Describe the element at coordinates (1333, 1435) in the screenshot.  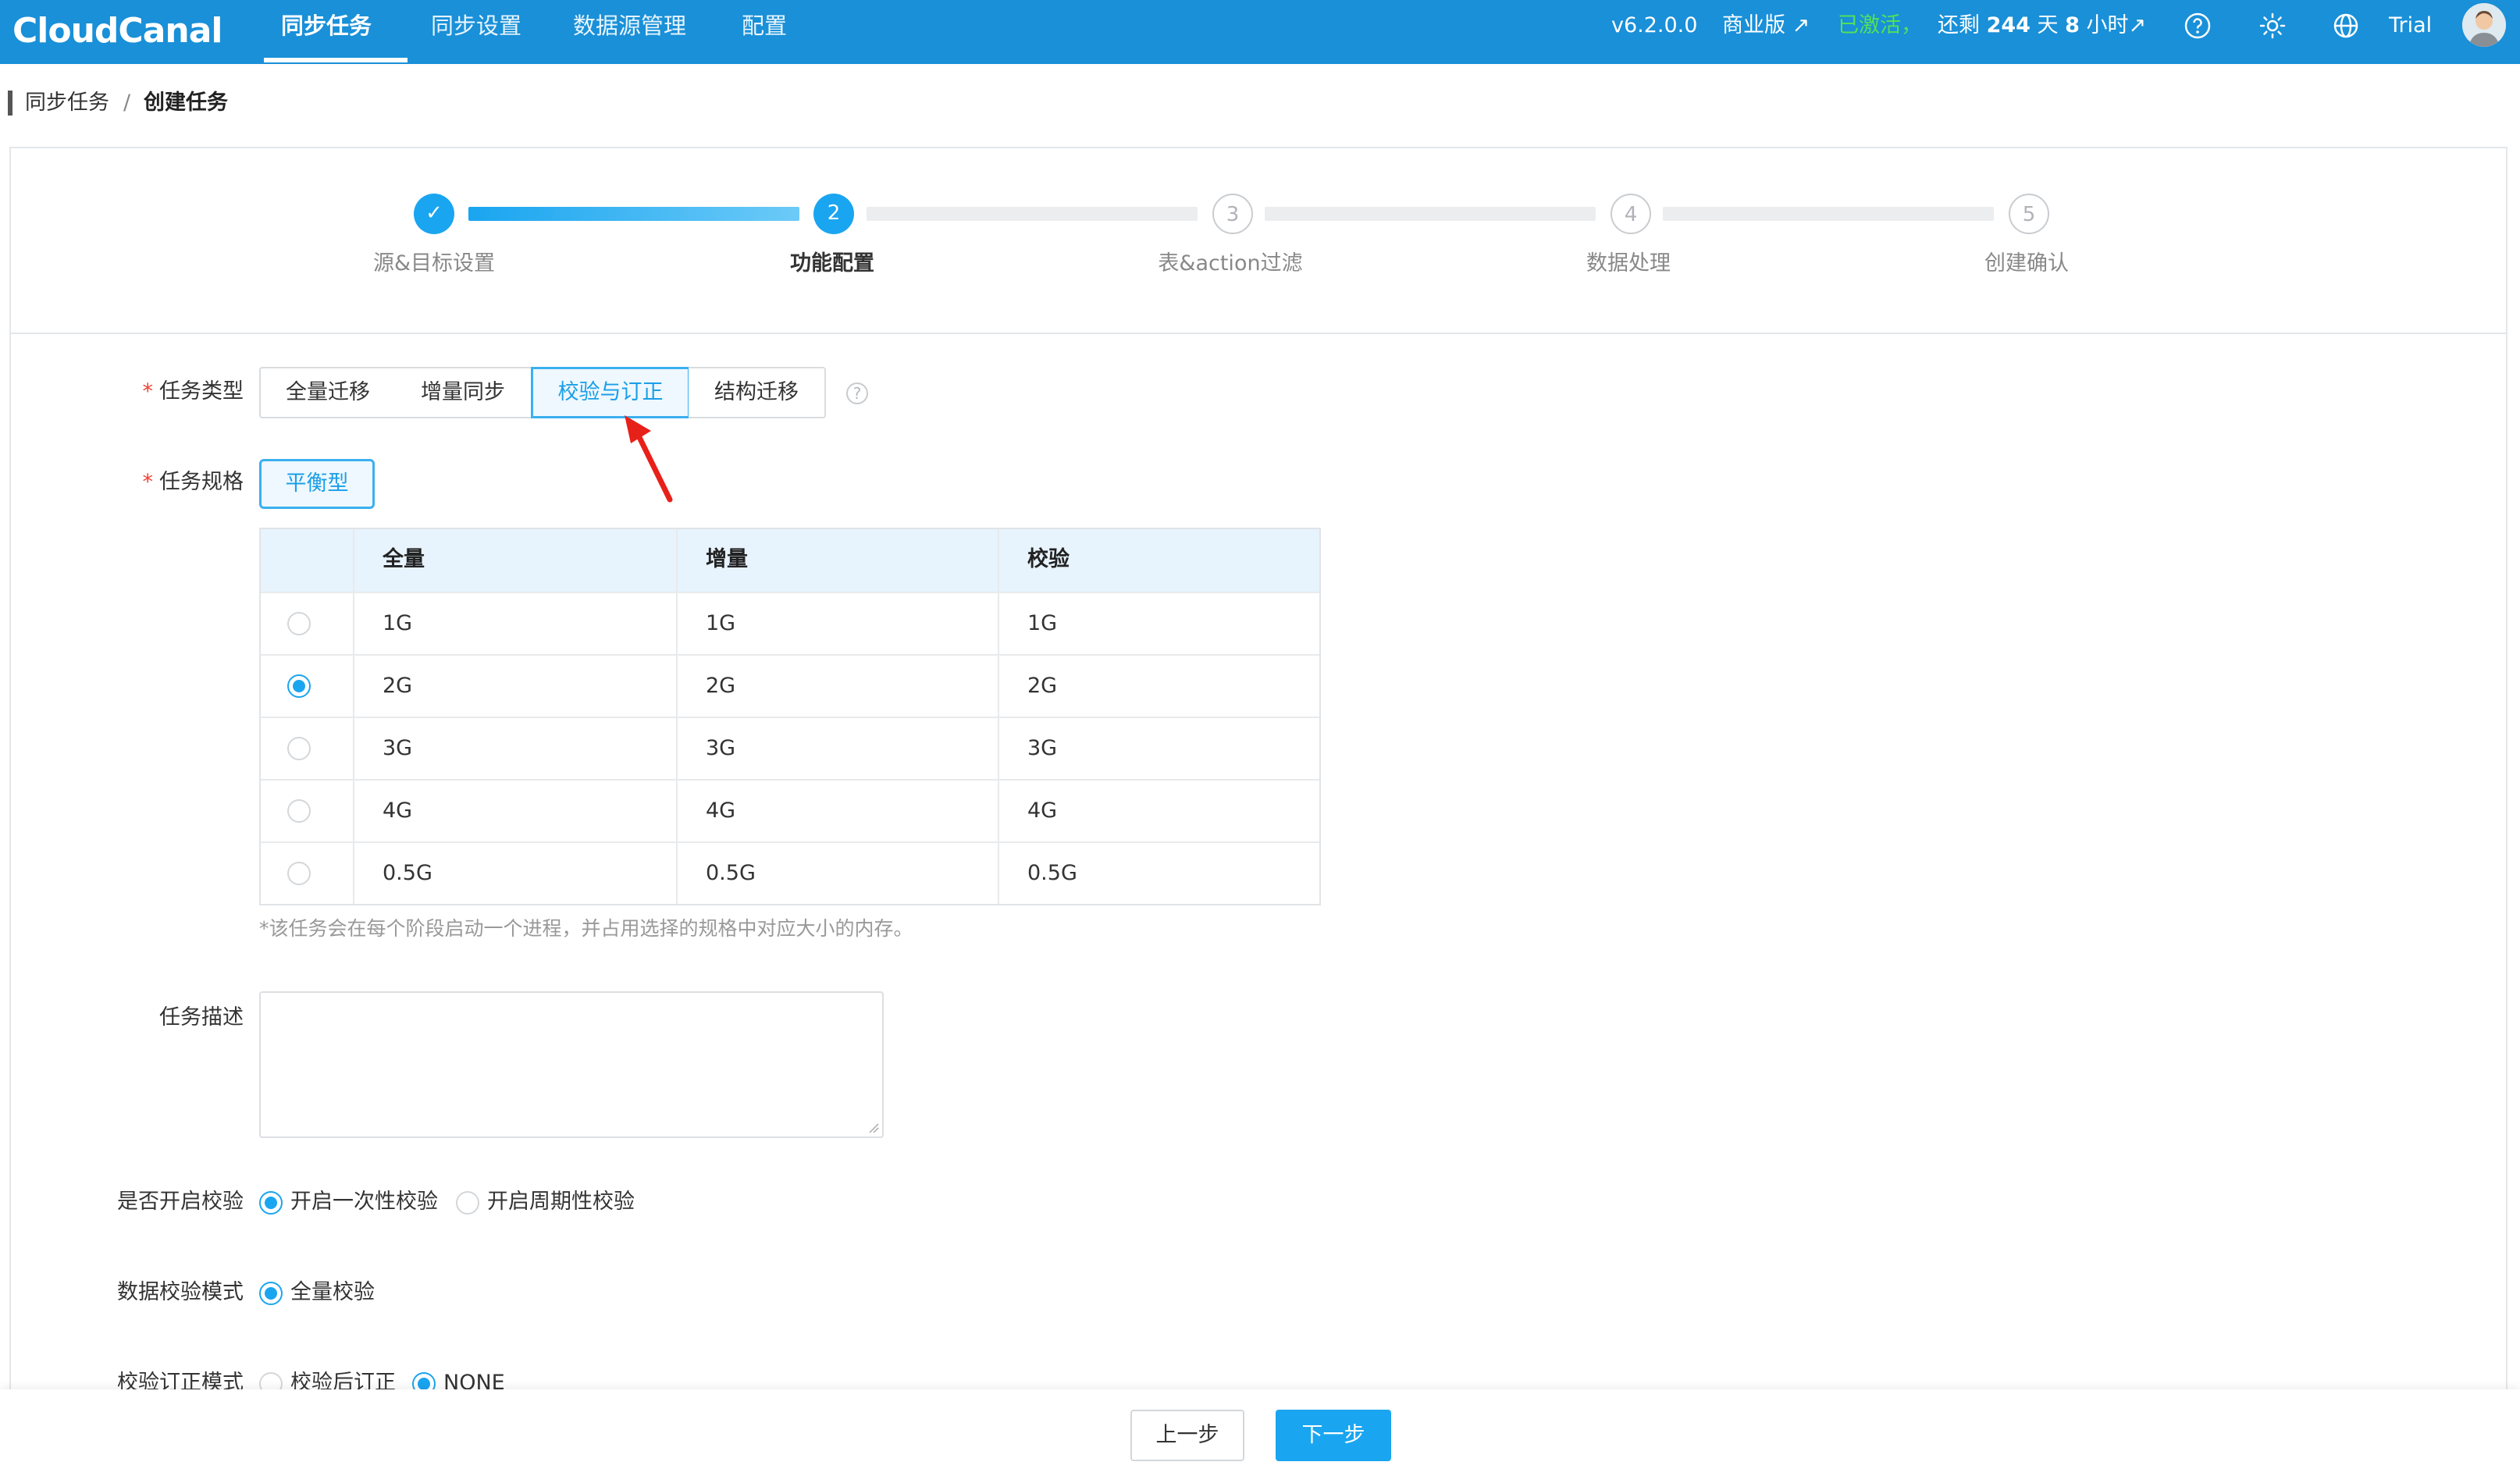
I see `next-step-button: 下一步` at that location.